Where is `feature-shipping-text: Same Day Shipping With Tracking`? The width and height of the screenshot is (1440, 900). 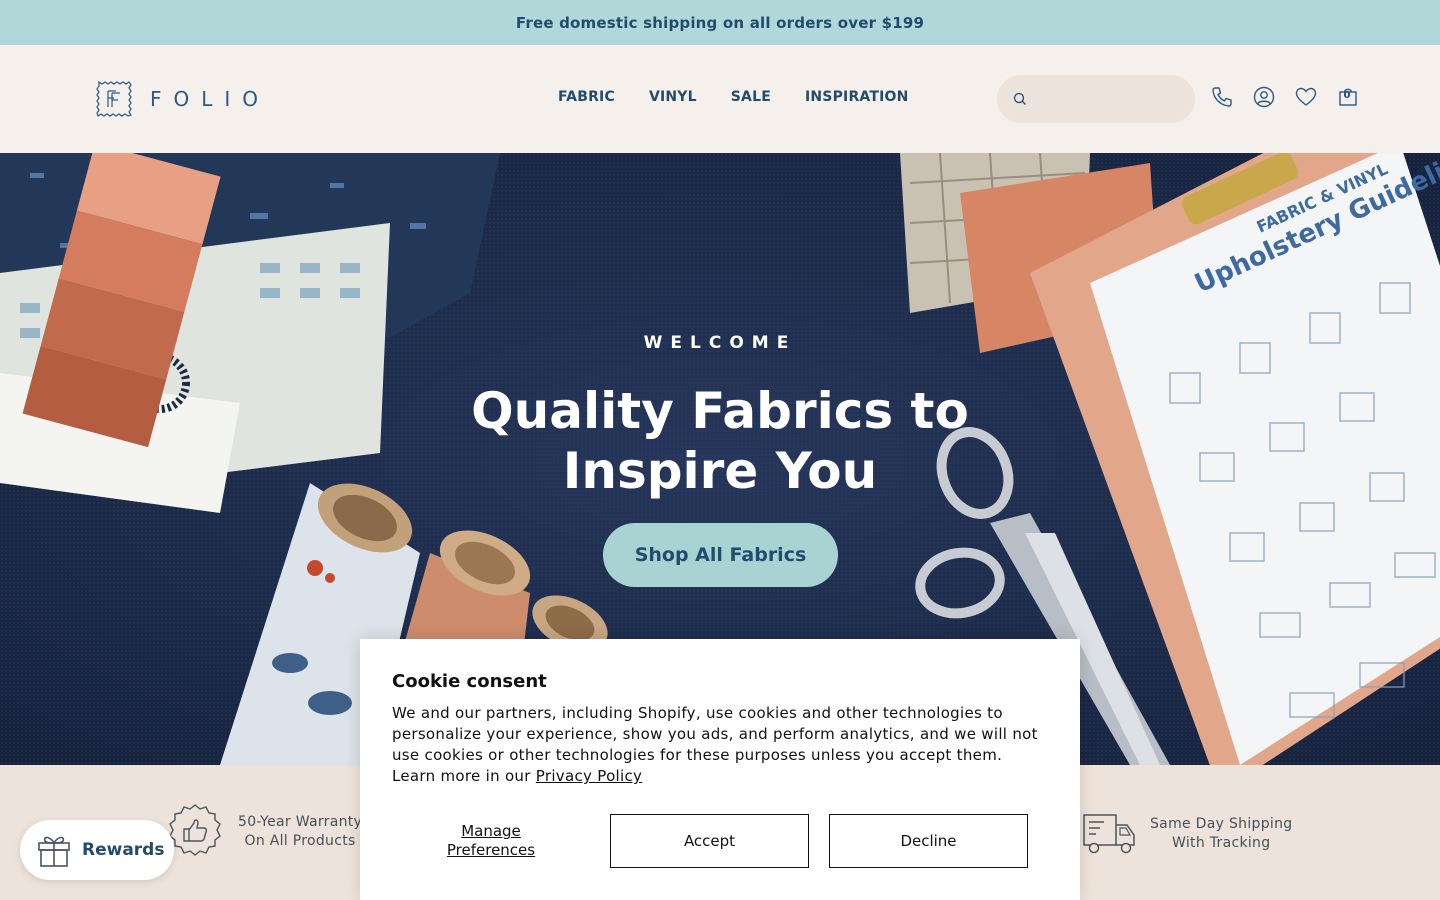 feature-shipping-text: Same Day Shipping With Tracking is located at coordinates (1221, 834).